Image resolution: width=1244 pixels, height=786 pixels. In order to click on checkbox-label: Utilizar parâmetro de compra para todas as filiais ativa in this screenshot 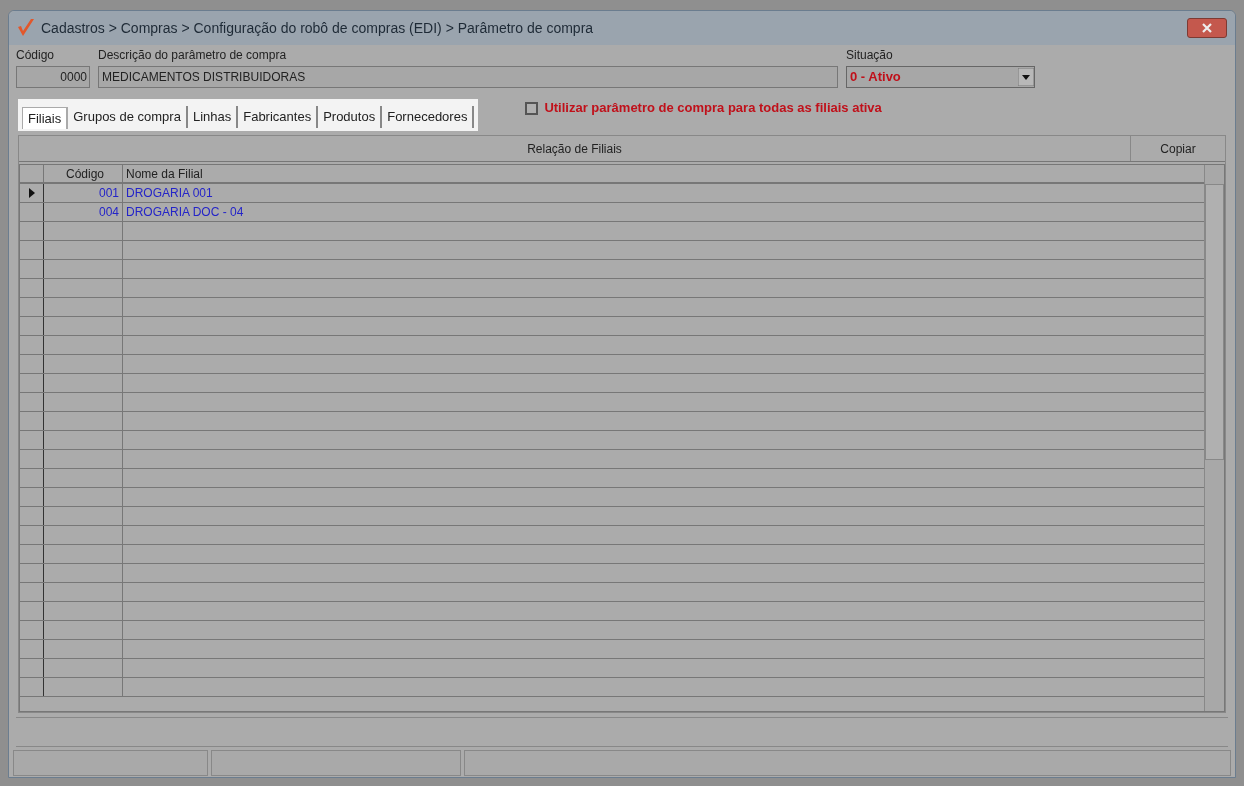, I will do `click(713, 108)`.